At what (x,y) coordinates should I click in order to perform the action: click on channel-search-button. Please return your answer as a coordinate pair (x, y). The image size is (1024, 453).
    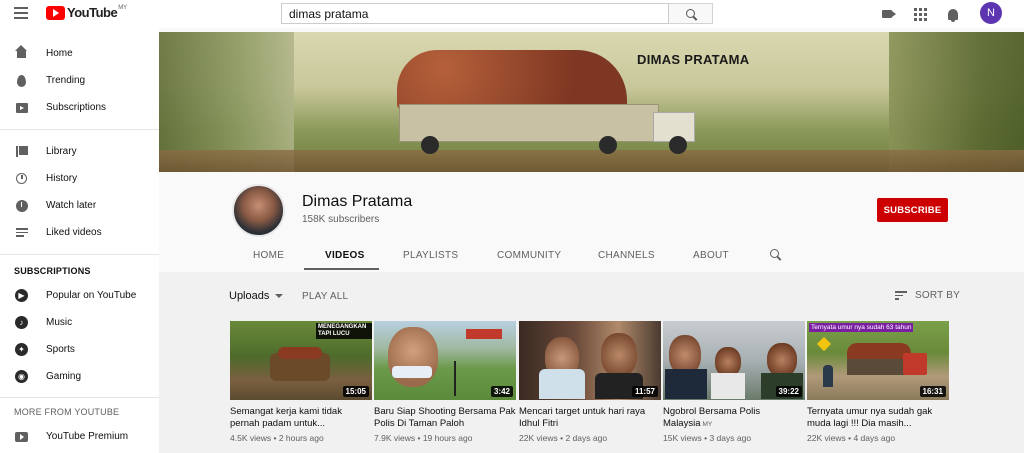
    Looking at the image, I should click on (774, 253).